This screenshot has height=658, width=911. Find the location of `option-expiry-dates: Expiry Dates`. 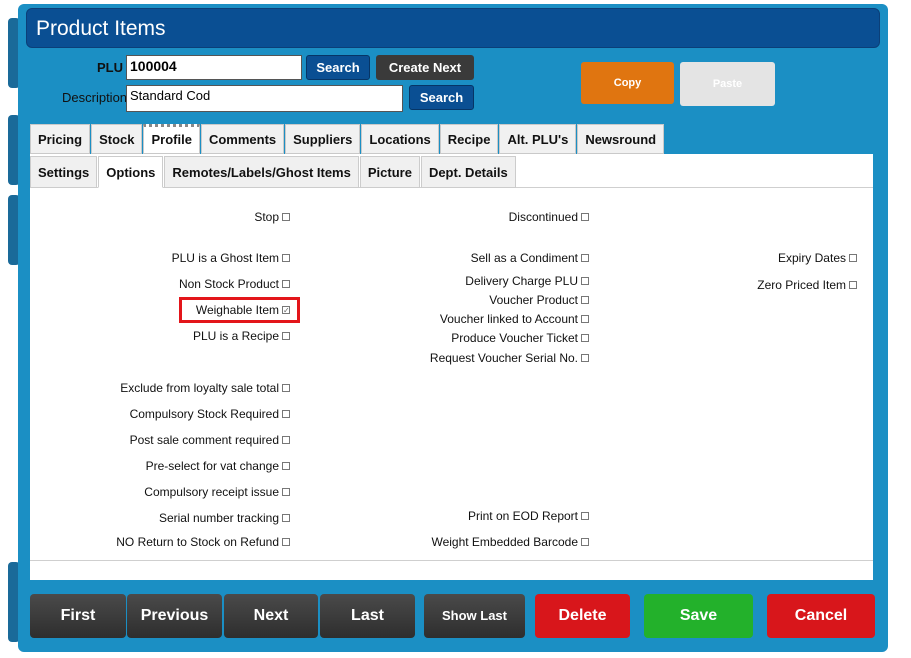

option-expiry-dates: Expiry Dates is located at coordinates (817, 258).